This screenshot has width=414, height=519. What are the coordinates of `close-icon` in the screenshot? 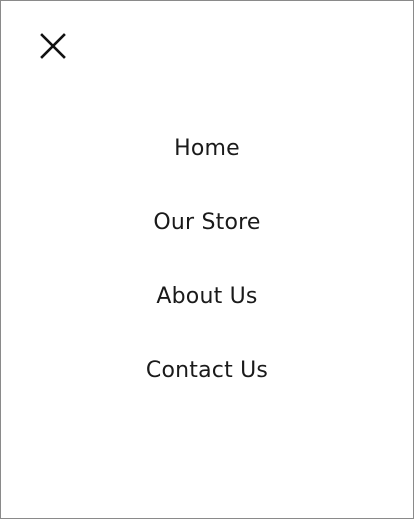 It's located at (53, 46).